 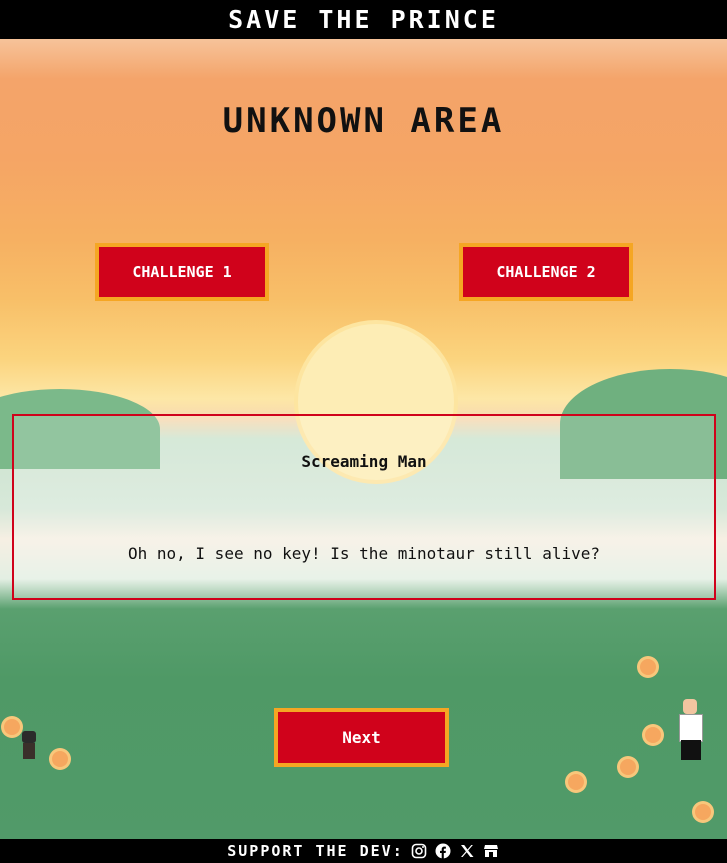 I want to click on instagram-icon, so click(x=419, y=851).